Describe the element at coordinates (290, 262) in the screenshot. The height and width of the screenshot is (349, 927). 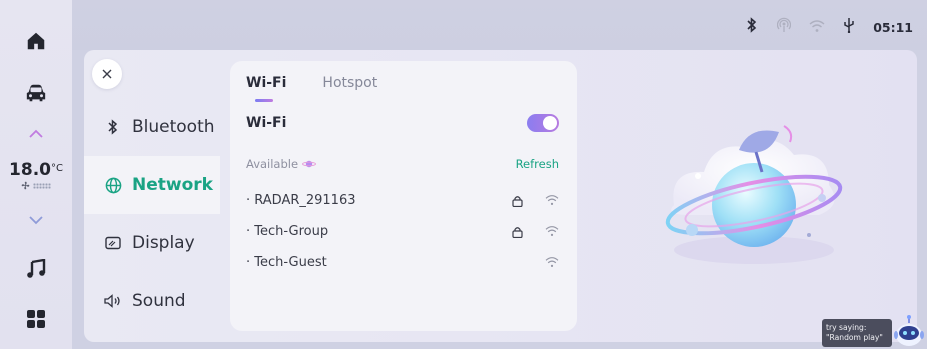
I see `network-ssid: Tech-Guest` at that location.